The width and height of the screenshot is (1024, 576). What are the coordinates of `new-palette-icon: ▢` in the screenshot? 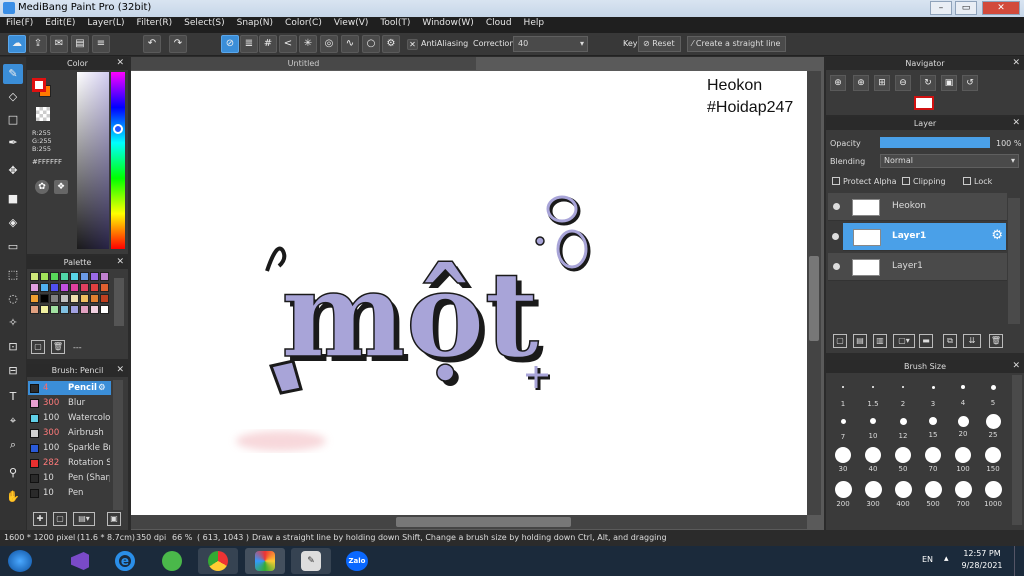 It's located at (38, 347).